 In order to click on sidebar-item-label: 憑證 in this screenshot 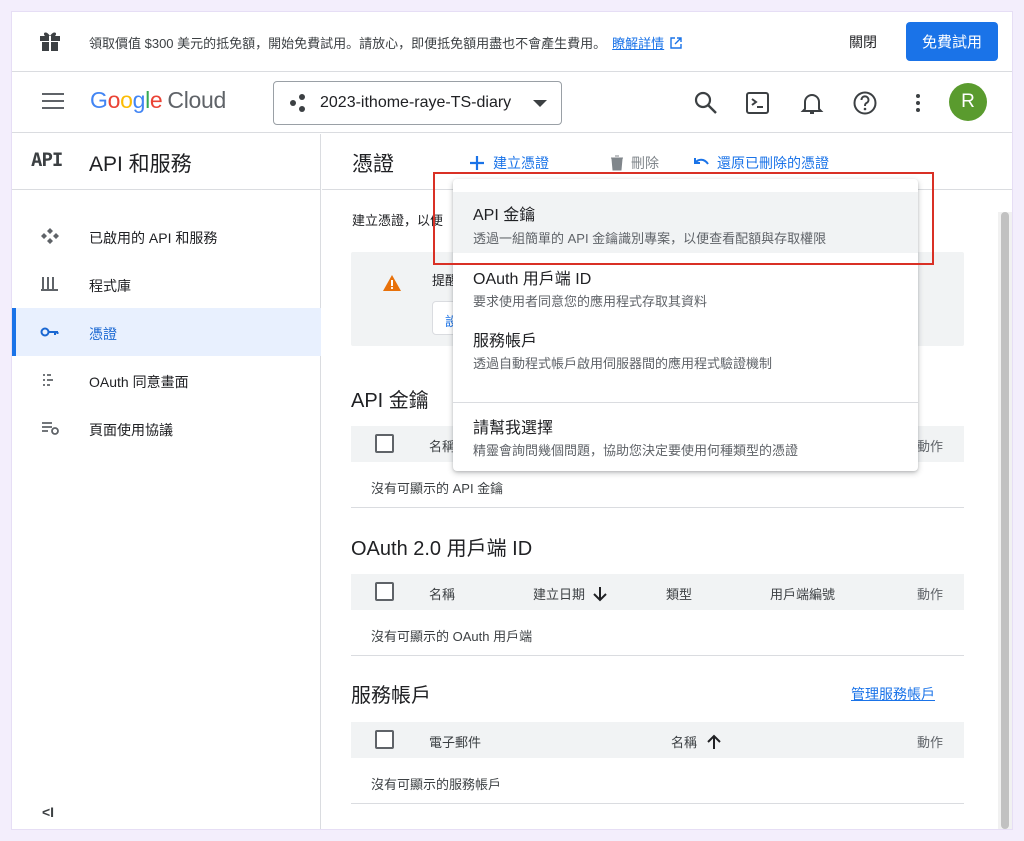, I will do `click(103, 334)`.